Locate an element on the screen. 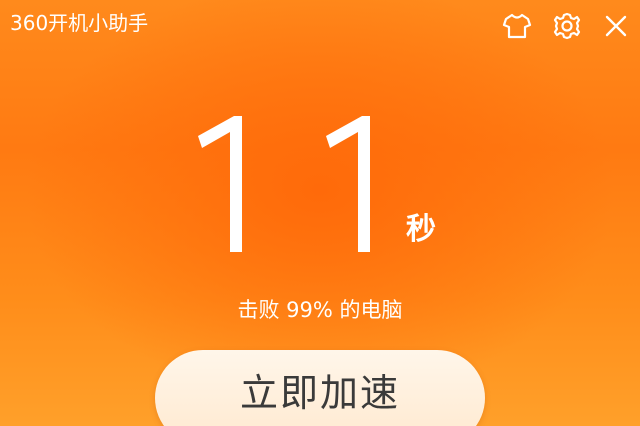 Image resolution: width=640 pixels, height=426 pixels. boost-now-button: 立即加速 is located at coordinates (320, 388).